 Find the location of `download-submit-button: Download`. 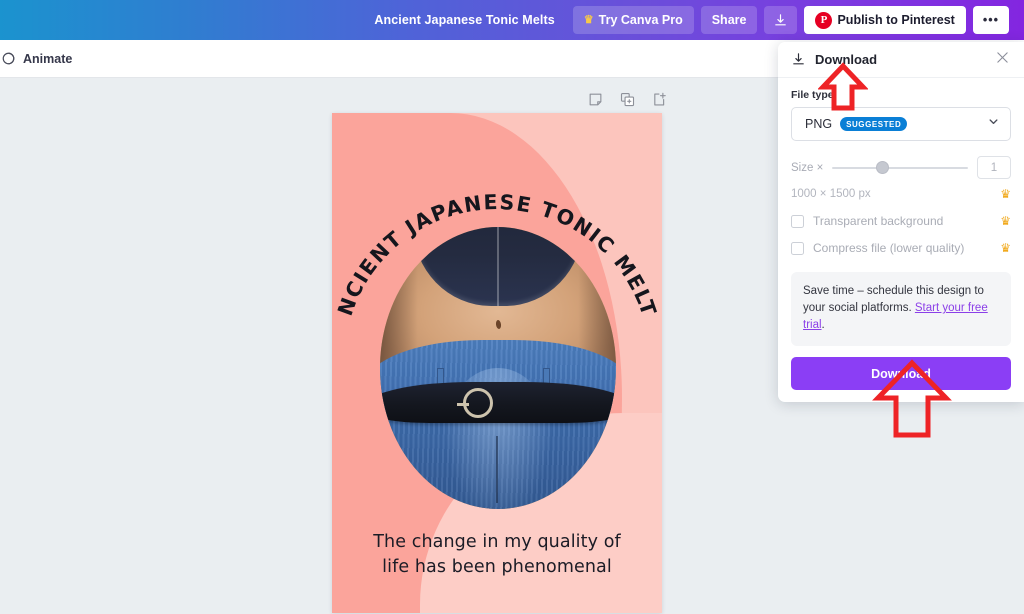

download-submit-button: Download is located at coordinates (901, 373).